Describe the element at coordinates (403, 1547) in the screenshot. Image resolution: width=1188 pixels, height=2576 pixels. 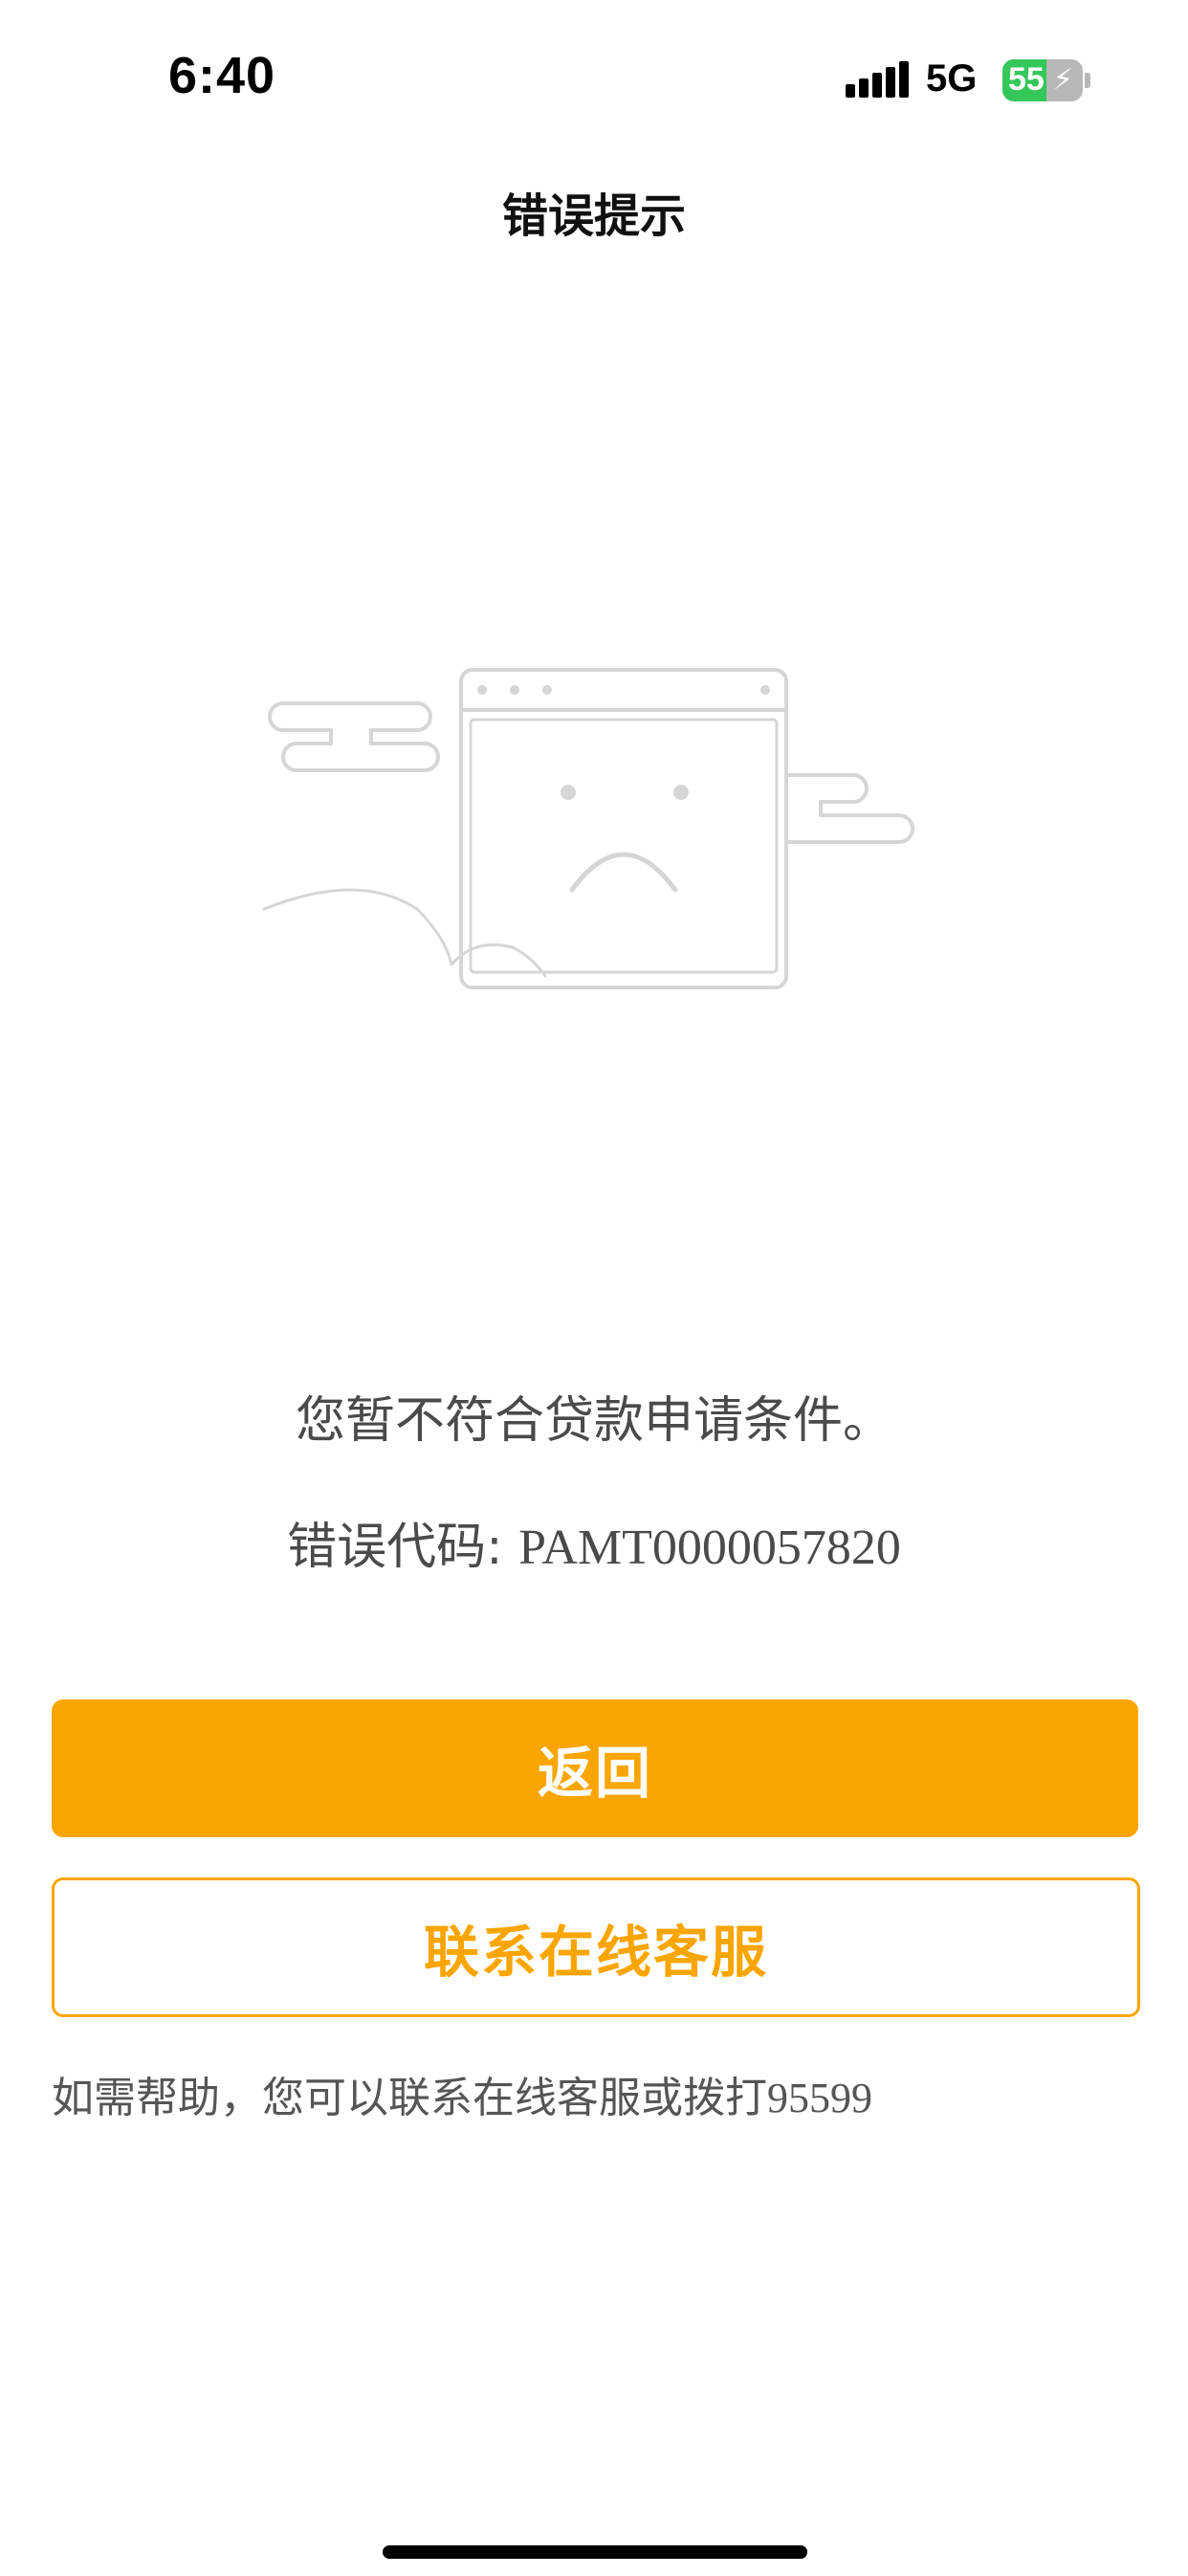
I see `error-code-label: 错误代码:` at that location.